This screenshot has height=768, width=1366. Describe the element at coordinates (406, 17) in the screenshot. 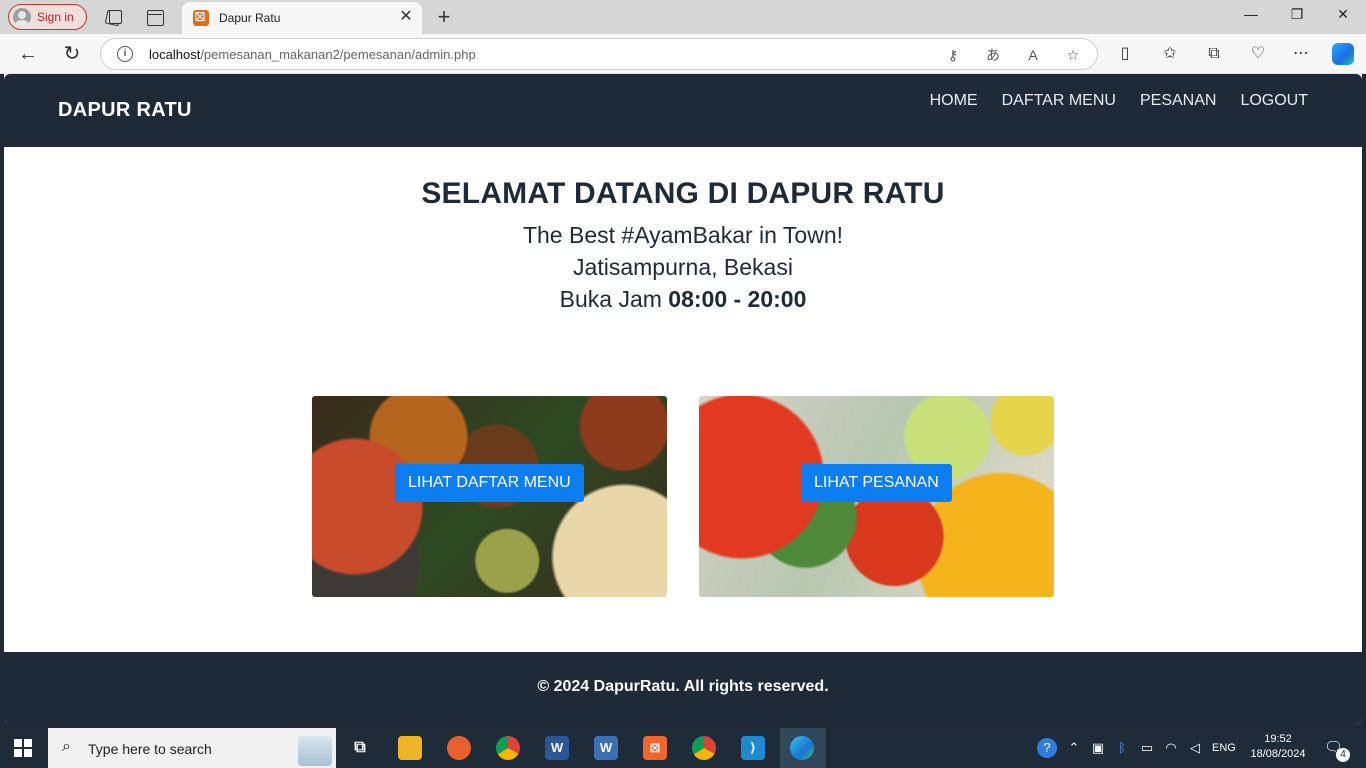

I see `close-tab-icon: ✕` at that location.